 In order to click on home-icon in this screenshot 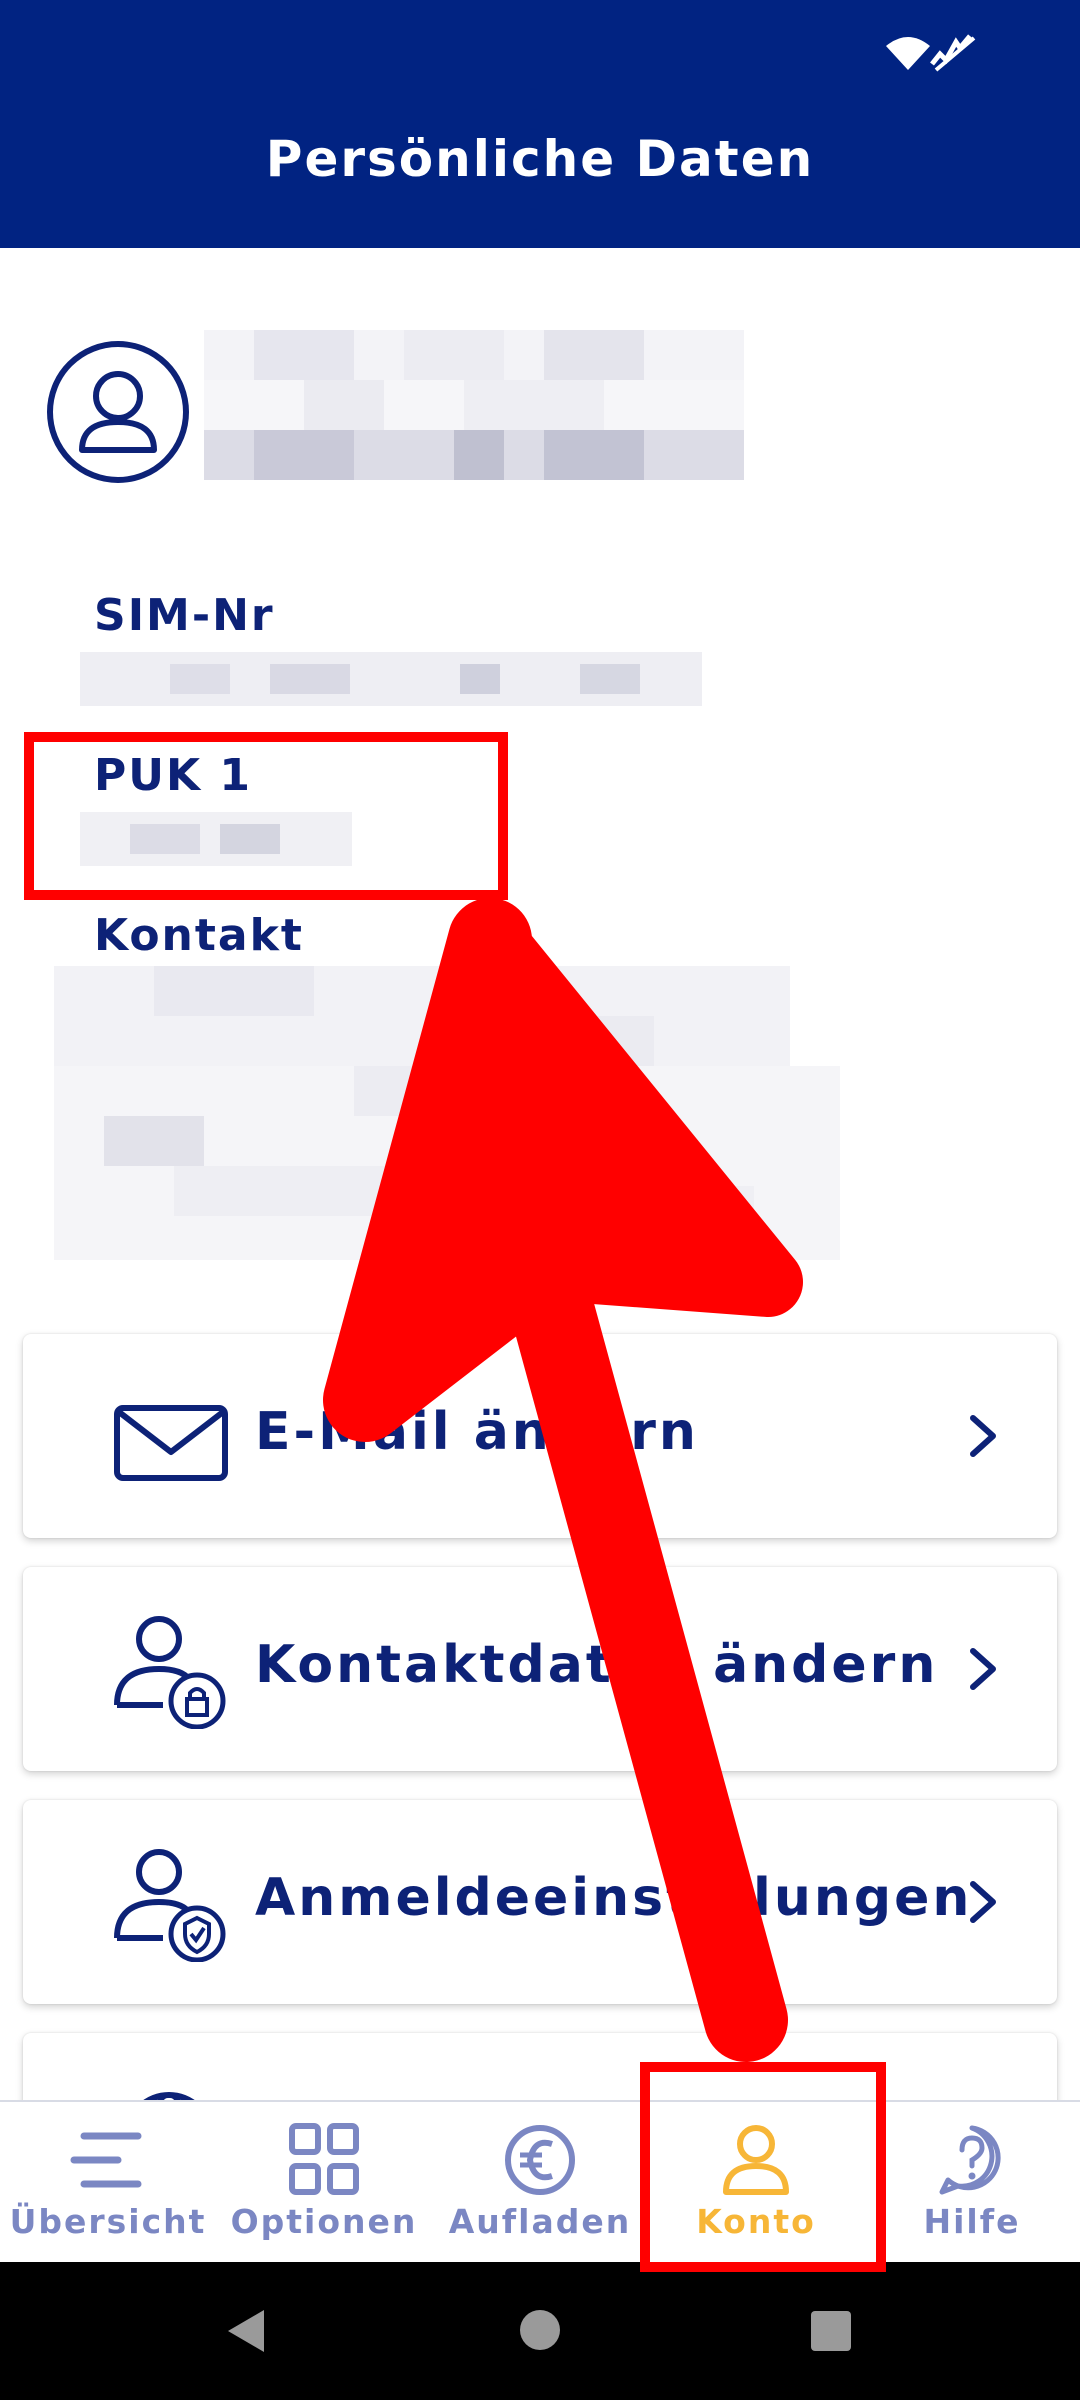, I will do `click(540, 2330)`.